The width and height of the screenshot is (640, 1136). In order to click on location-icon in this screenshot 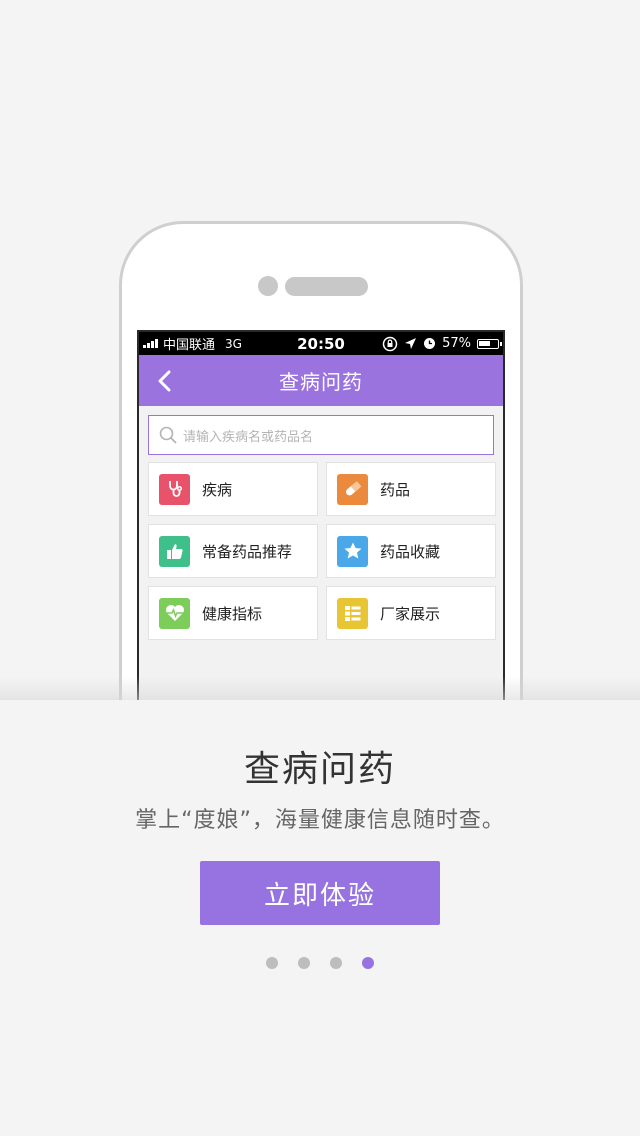, I will do `click(411, 343)`.